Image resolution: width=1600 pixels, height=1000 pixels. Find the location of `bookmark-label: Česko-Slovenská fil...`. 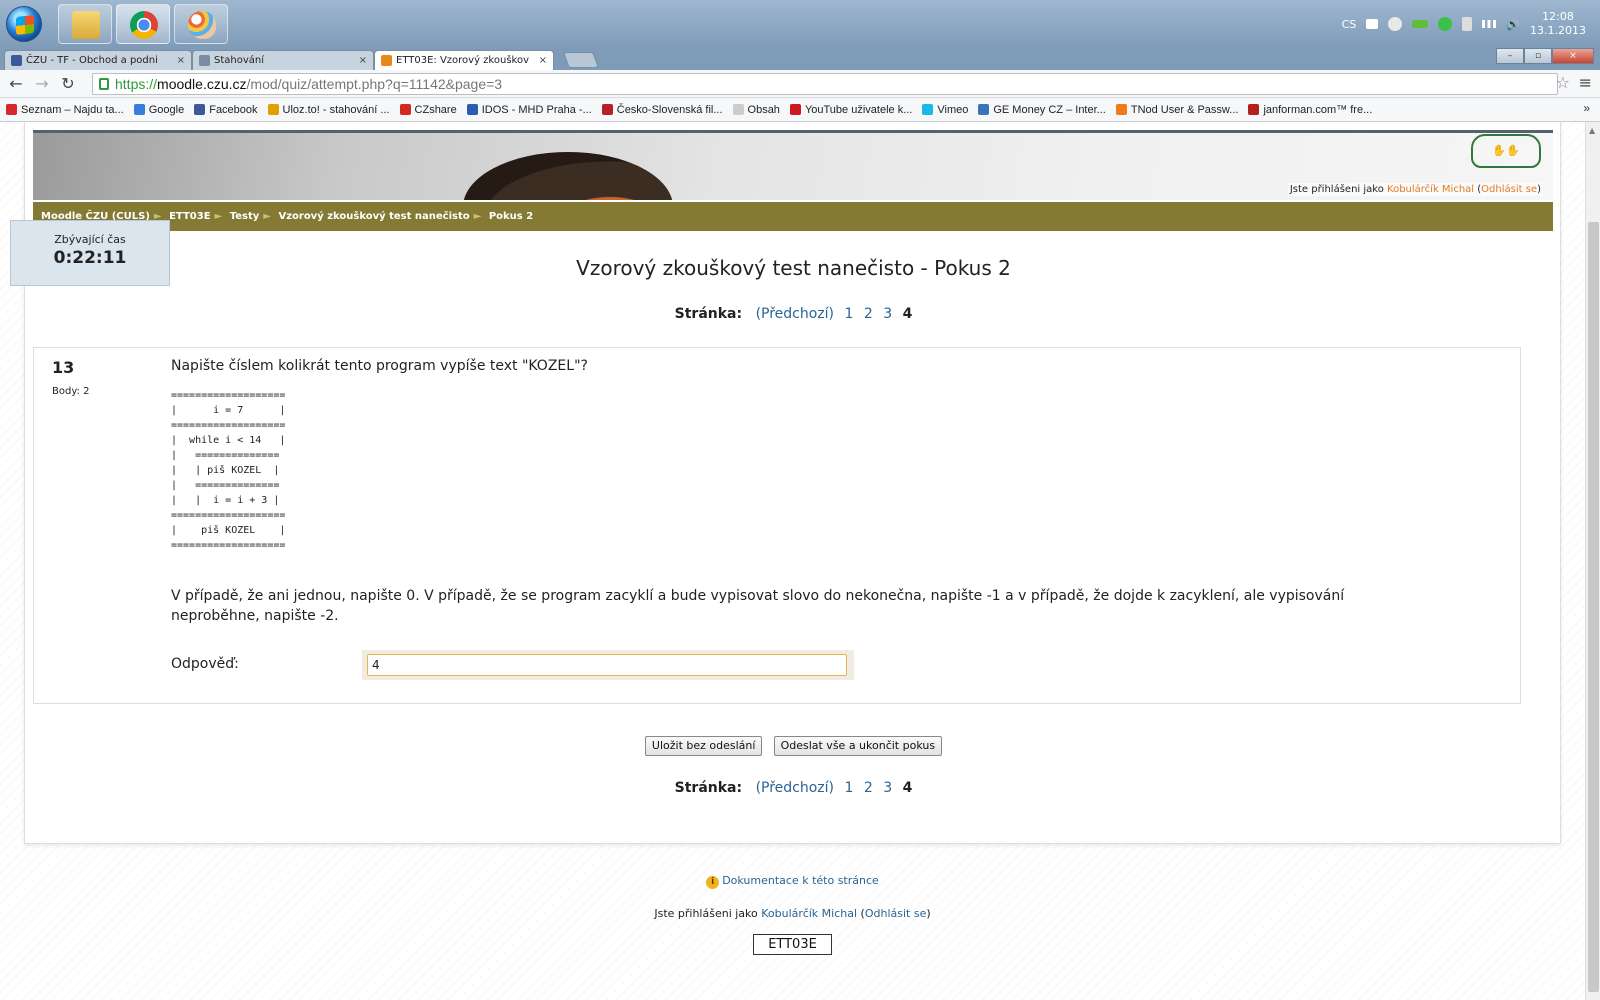

bookmark-label: Česko-Slovenská fil... is located at coordinates (669, 109).